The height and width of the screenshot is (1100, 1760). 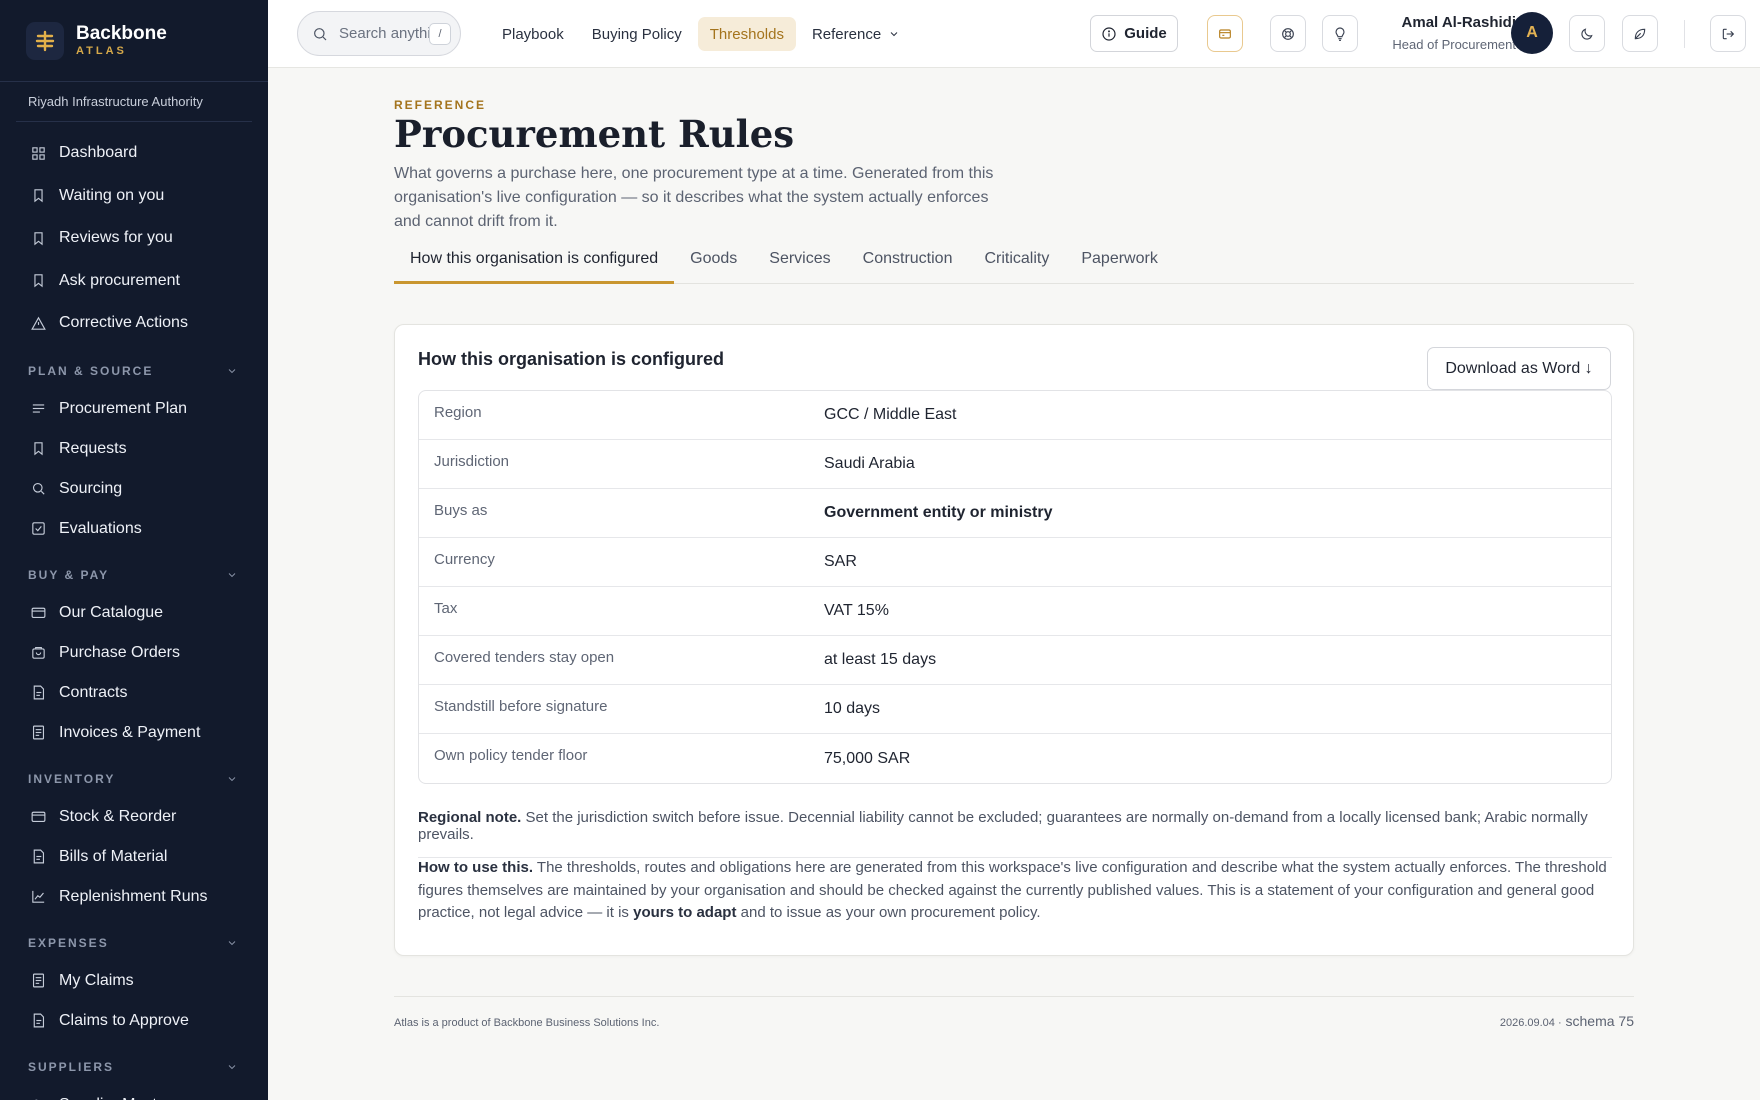 I want to click on table-row: Currency SAR, so click(x=1015, y=562).